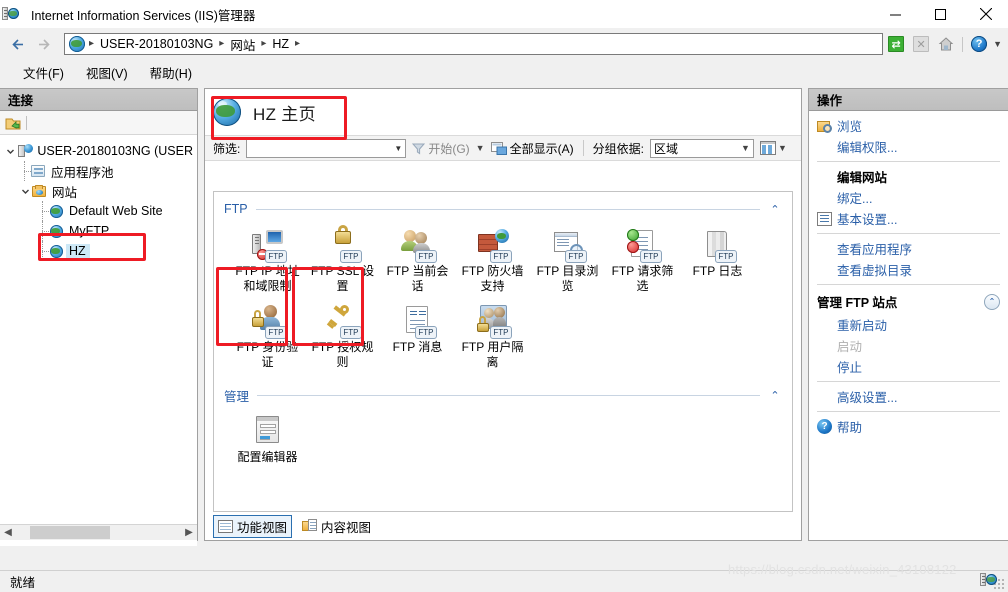 This screenshot has width=1008, height=592. I want to click on menu-help: 帮助(H), so click(171, 72).